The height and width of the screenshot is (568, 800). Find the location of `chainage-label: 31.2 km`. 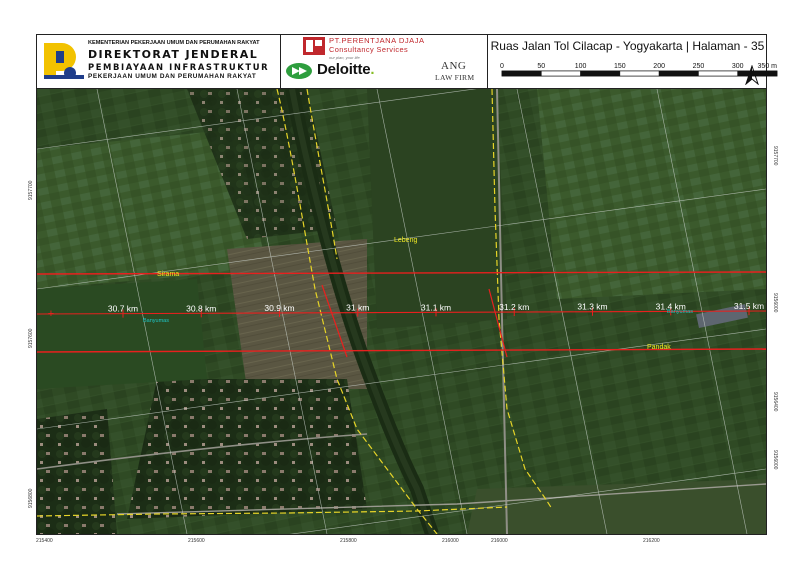

chainage-label: 31.2 km is located at coordinates (514, 307).